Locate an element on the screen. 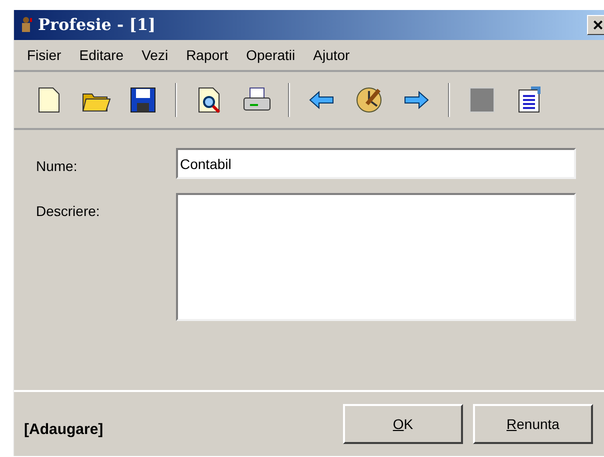 The image size is (604, 457). dialog-button: OK is located at coordinates (403, 424).